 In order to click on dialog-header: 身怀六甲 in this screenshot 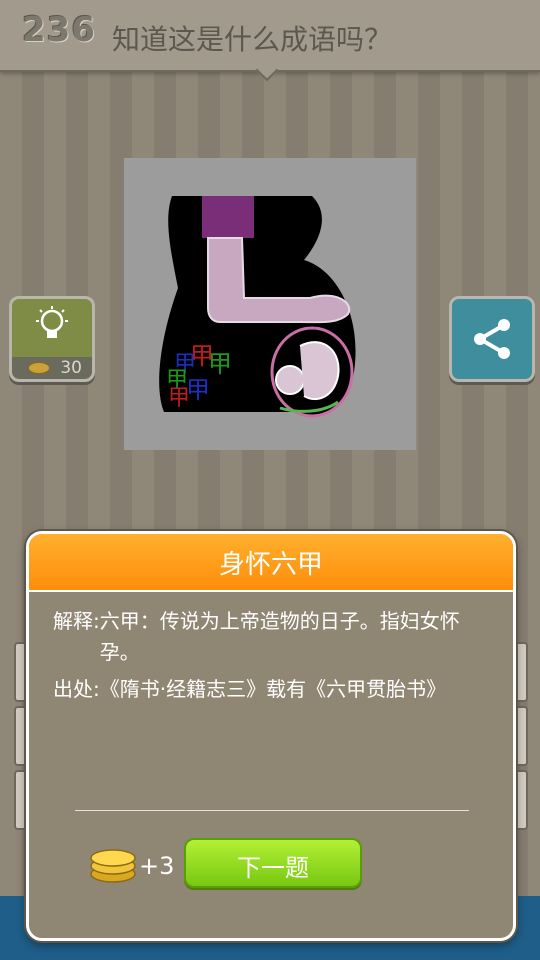, I will do `click(271, 563)`.